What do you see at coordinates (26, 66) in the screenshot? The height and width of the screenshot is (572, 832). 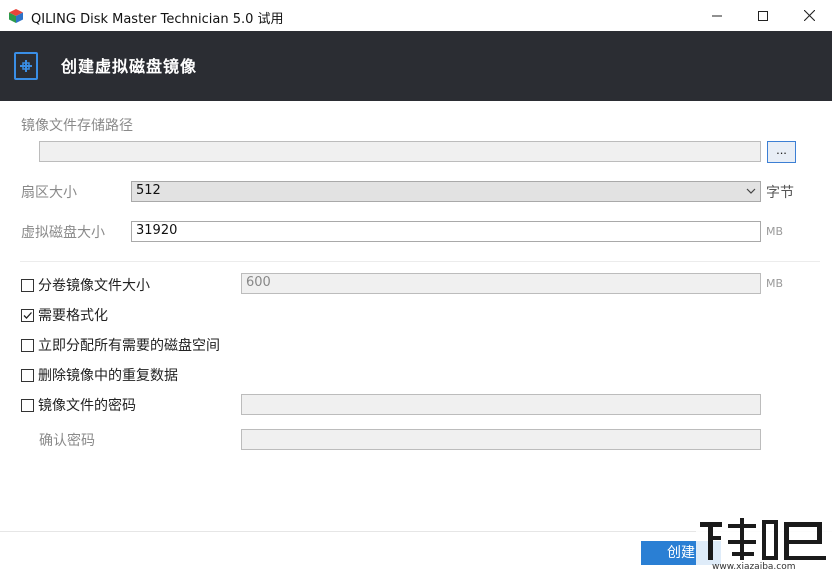 I see `virtual-disk-icon` at bounding box center [26, 66].